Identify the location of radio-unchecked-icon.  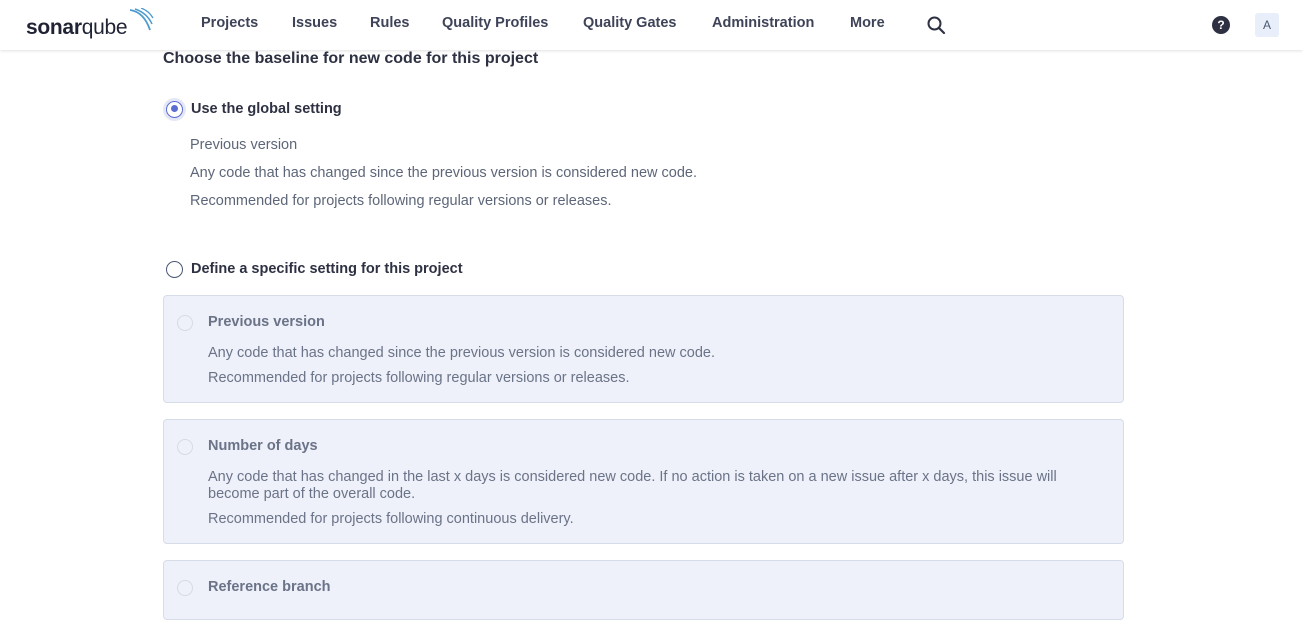
(174, 269).